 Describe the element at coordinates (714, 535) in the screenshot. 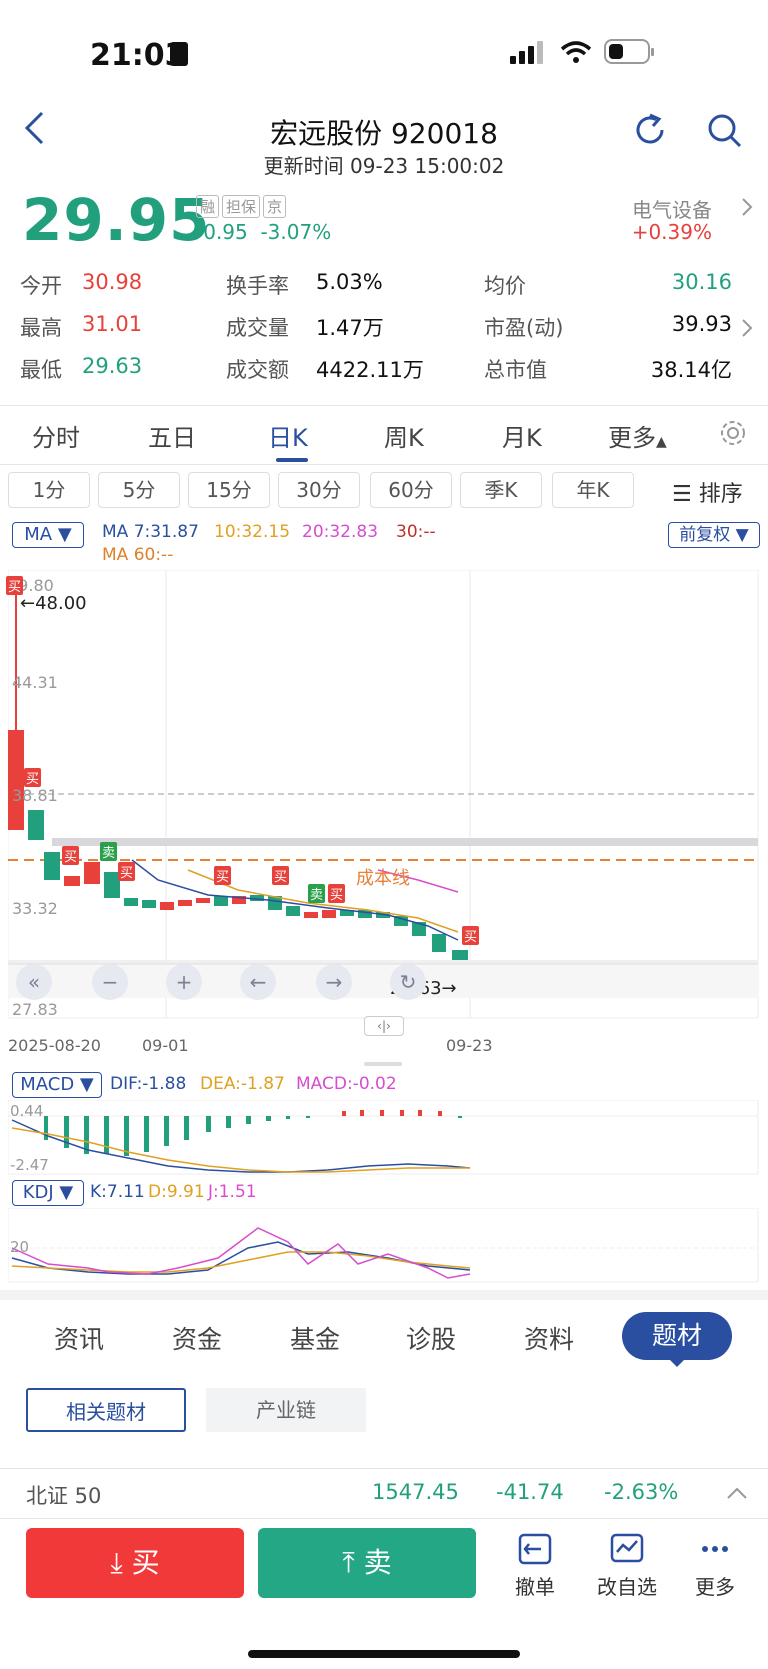

I see `adjust-selector: 前复权 ▼` at that location.